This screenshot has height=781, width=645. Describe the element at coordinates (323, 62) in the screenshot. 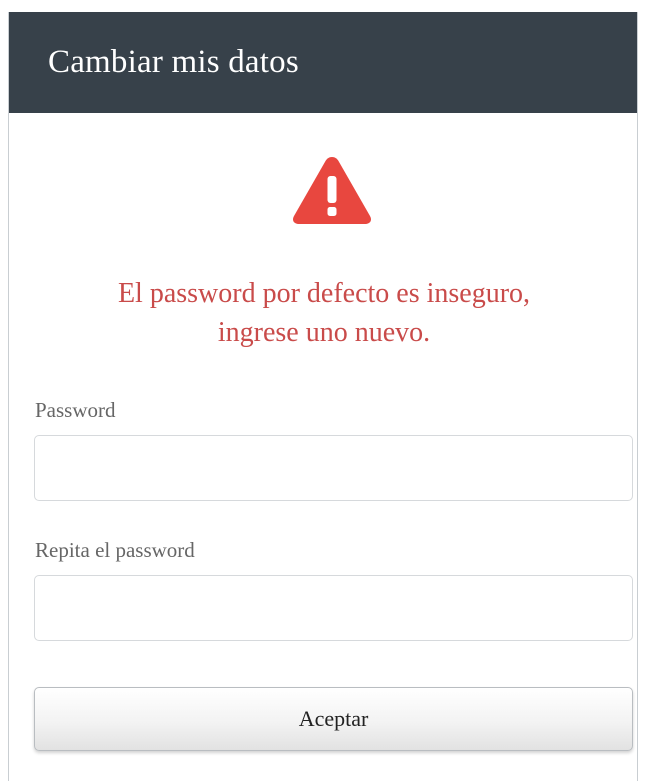

I see `panel-header: Cambiar mis datos` at that location.